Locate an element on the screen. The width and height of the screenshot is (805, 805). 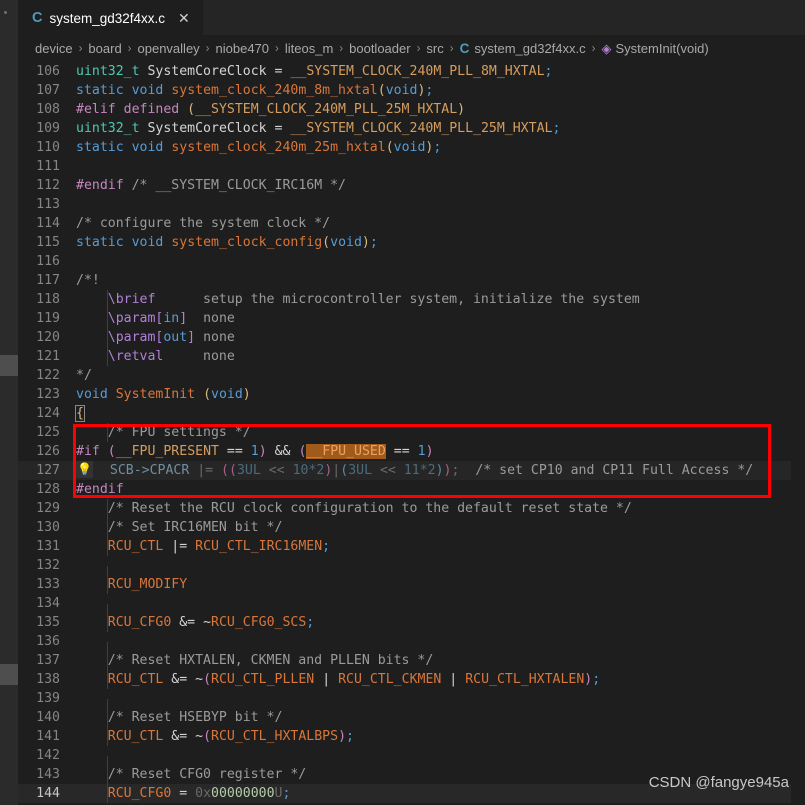
line-number: 113 is located at coordinates (48, 204).